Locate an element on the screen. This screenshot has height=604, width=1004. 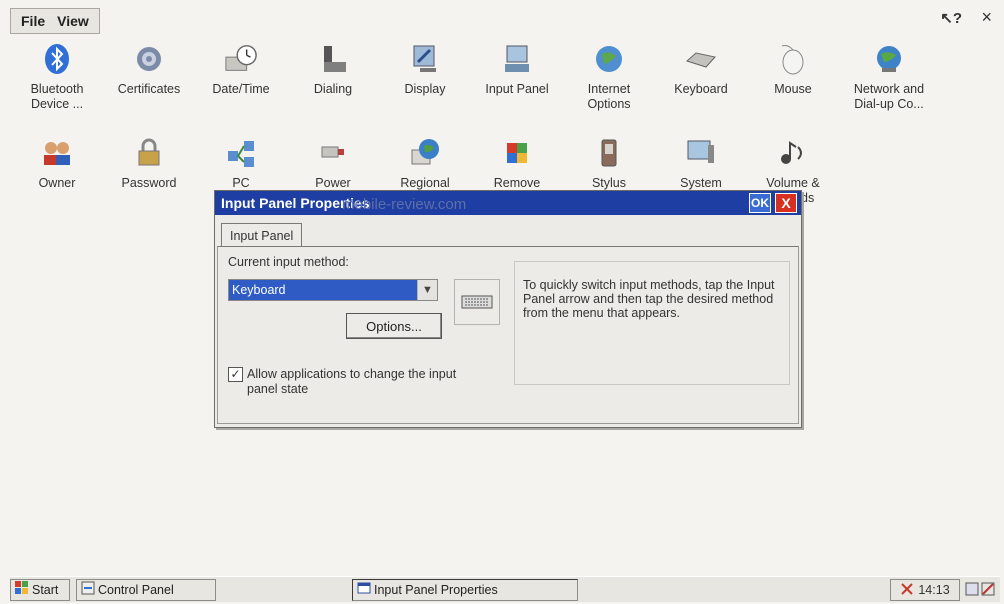
dialog-close-button: X is located at coordinates (786, 203).